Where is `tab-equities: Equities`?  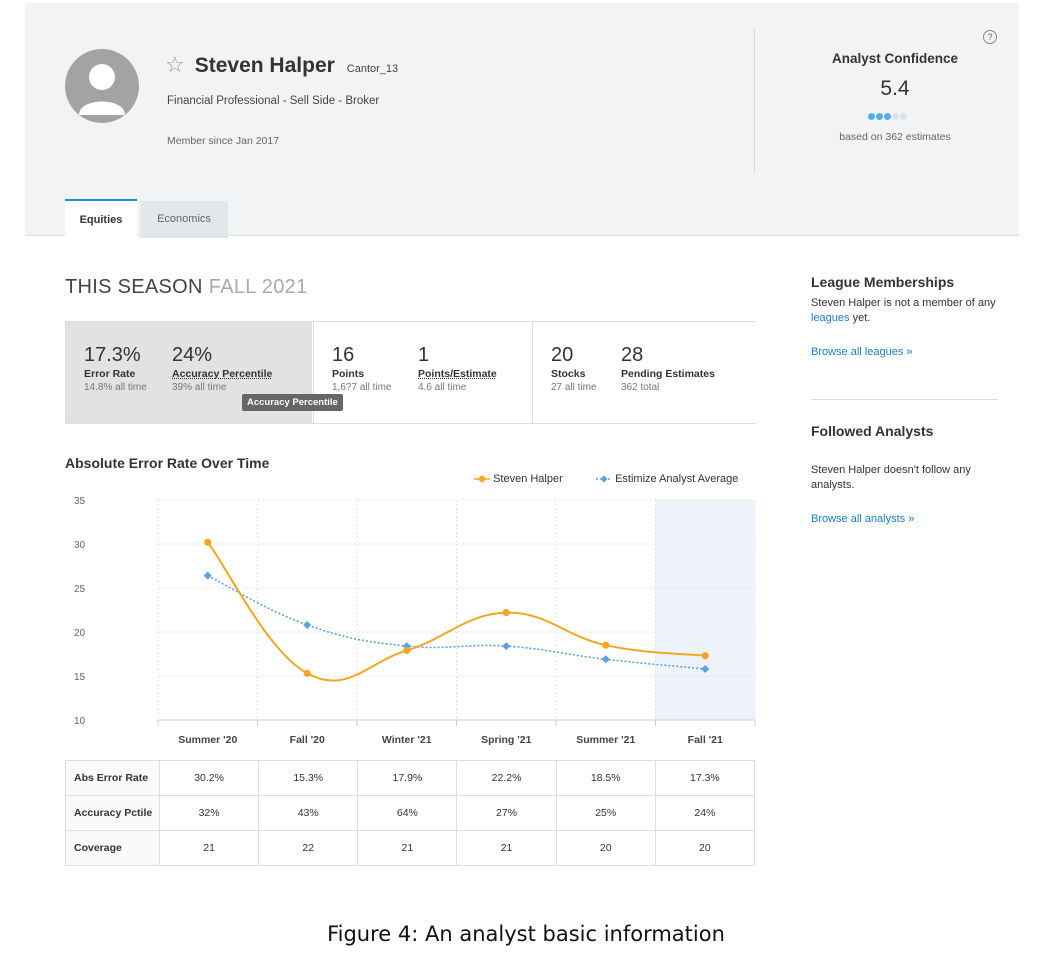 tab-equities: Equities is located at coordinates (101, 219).